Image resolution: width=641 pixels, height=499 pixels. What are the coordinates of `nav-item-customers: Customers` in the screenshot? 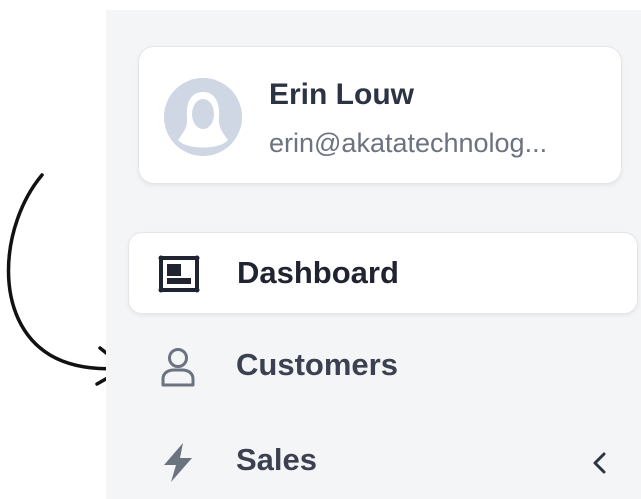 It's located at (383, 366).